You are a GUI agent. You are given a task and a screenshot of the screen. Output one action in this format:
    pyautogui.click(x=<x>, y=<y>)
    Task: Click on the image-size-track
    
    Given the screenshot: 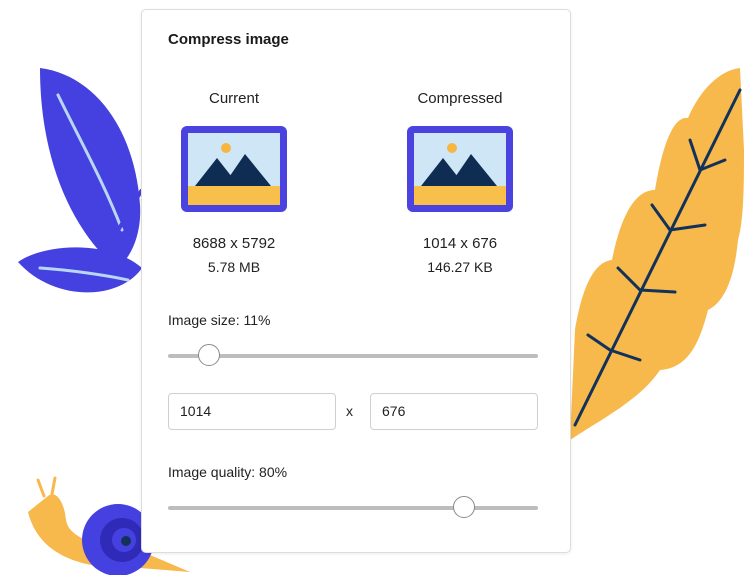 What is the action you would take?
    pyautogui.click(x=353, y=356)
    